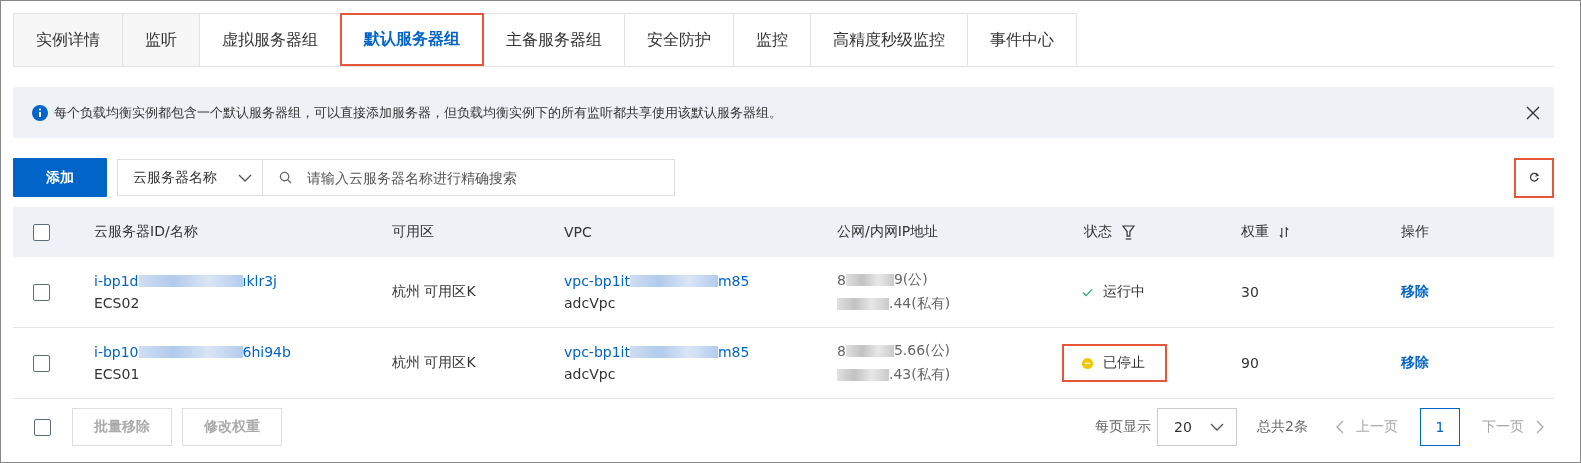 This screenshot has width=1581, height=463. I want to click on tab: 实例详情, so click(68, 39).